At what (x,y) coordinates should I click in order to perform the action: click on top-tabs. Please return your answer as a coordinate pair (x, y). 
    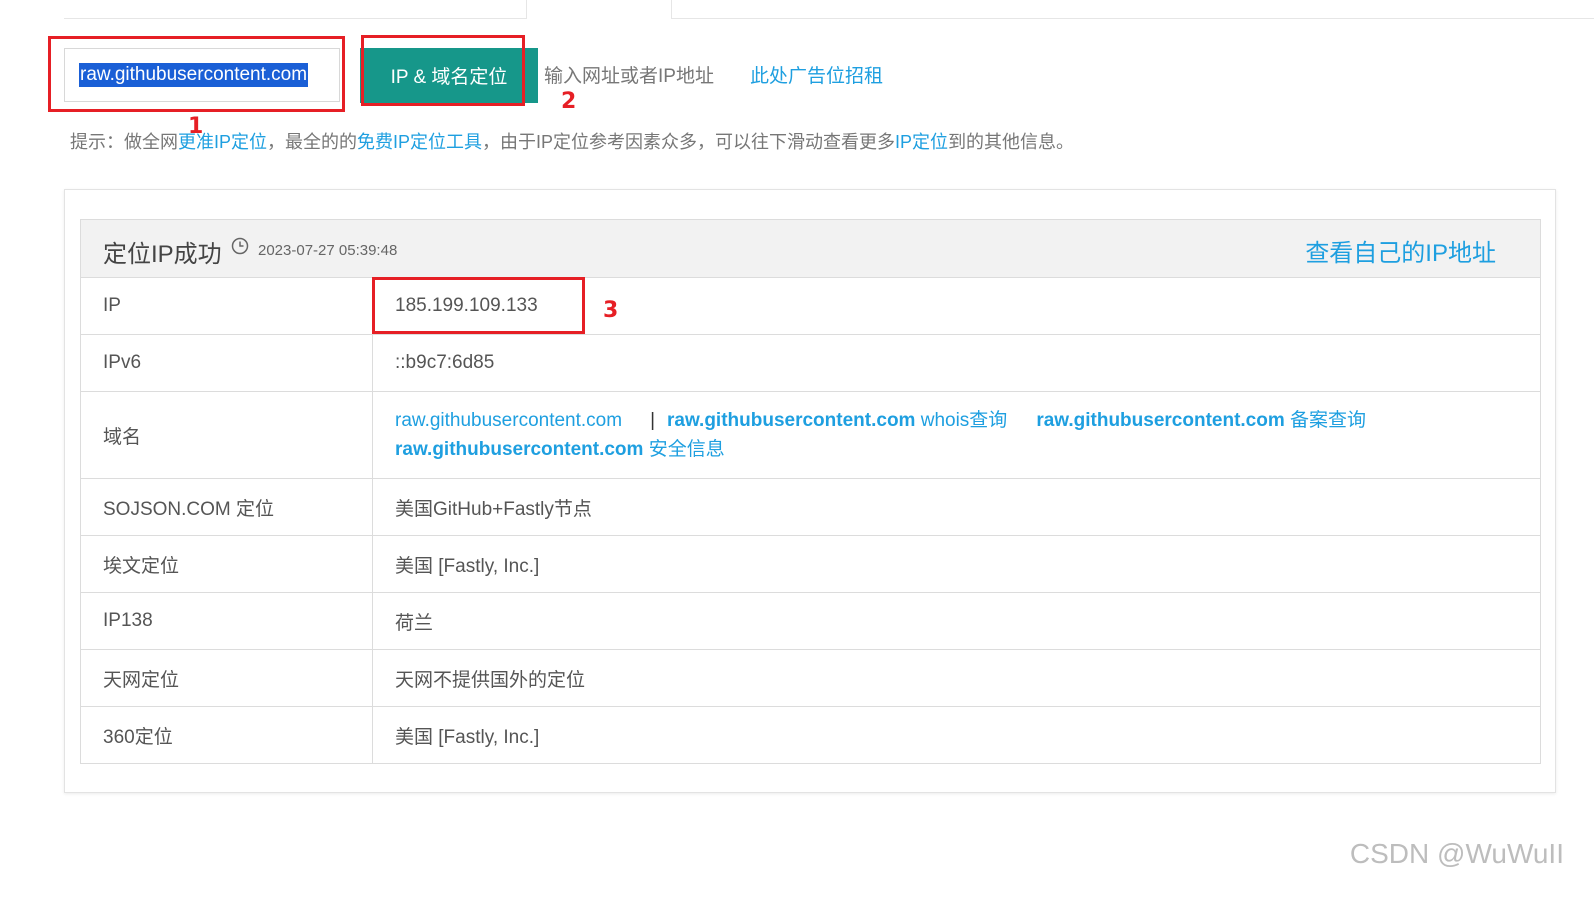
    Looking at the image, I should click on (829, 9).